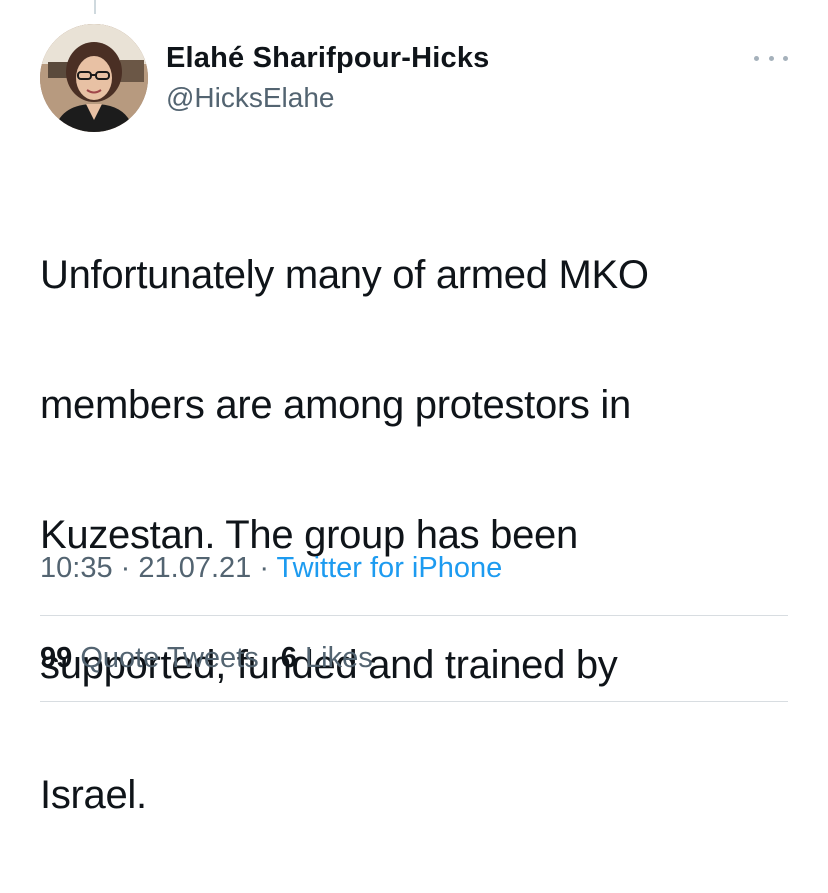 Image resolution: width=828 pixels, height=893 pixels. What do you see at coordinates (390, 568) in the screenshot?
I see `tweet-source-link: Twitter for iPhone` at bounding box center [390, 568].